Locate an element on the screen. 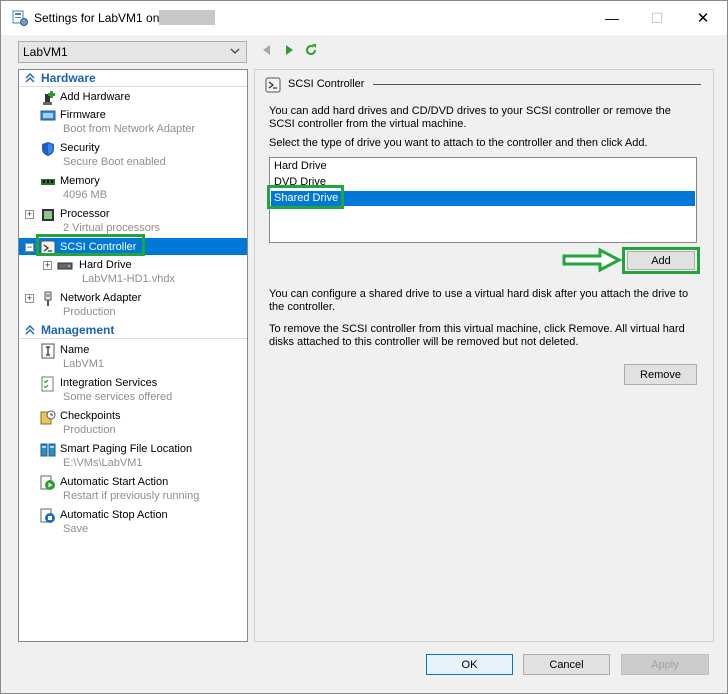 This screenshot has width=728, height=694. cancel-button: Cancel is located at coordinates (566, 664).